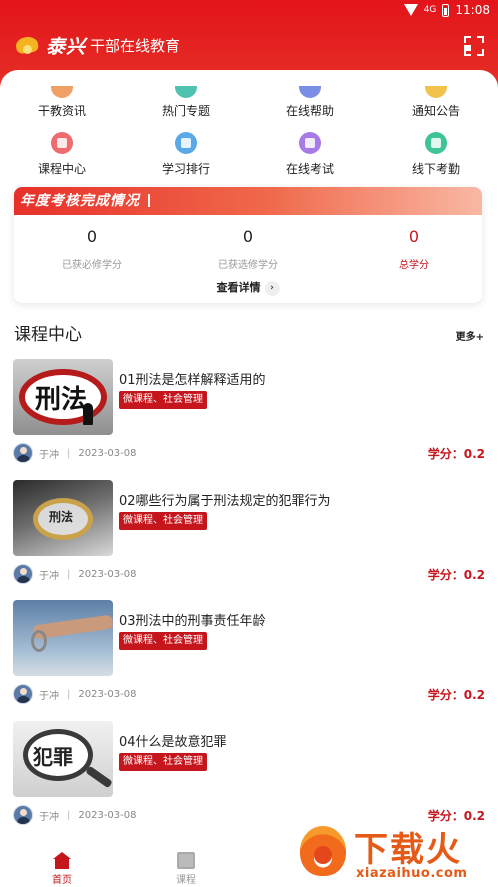 The image size is (498, 887). What do you see at coordinates (412, 873) in the screenshot?
I see `watermark-url: xiazaihuo.com` at bounding box center [412, 873].